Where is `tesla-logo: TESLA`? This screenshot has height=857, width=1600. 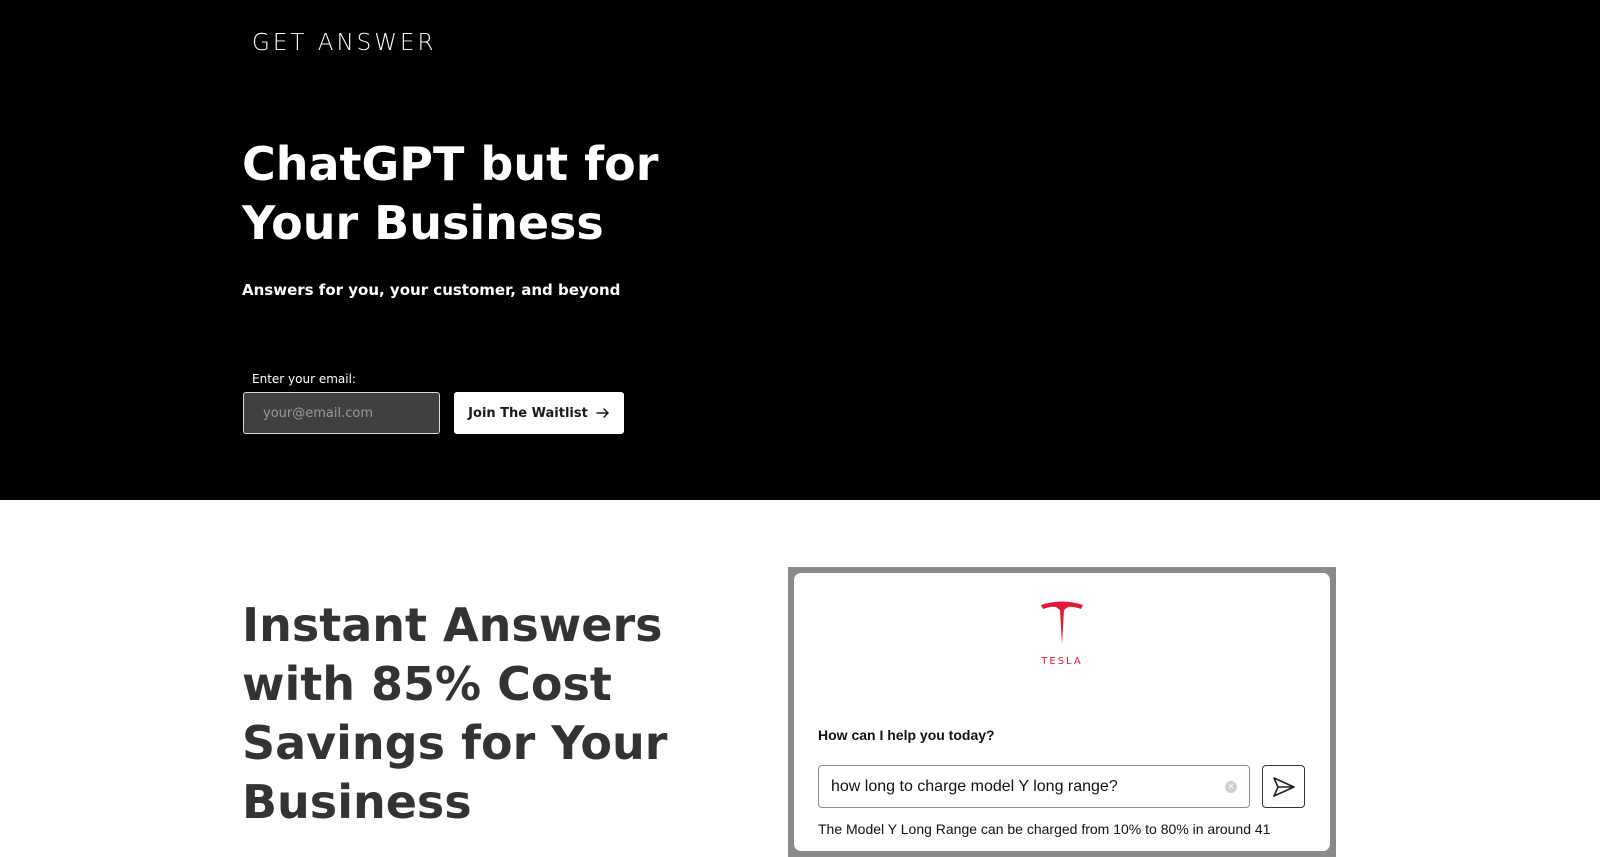 tesla-logo: TESLA is located at coordinates (1062, 635).